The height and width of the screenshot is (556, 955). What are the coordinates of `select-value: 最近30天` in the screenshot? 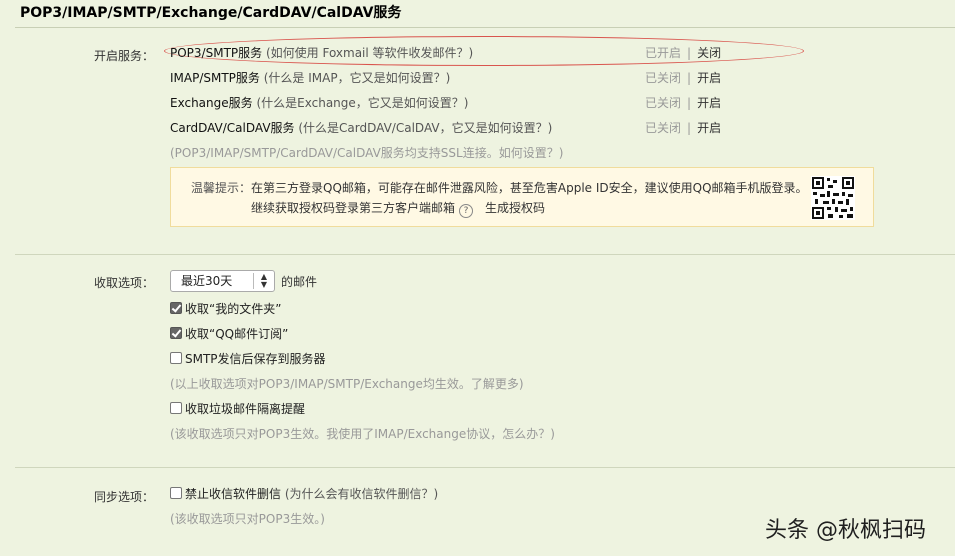 It's located at (207, 281).